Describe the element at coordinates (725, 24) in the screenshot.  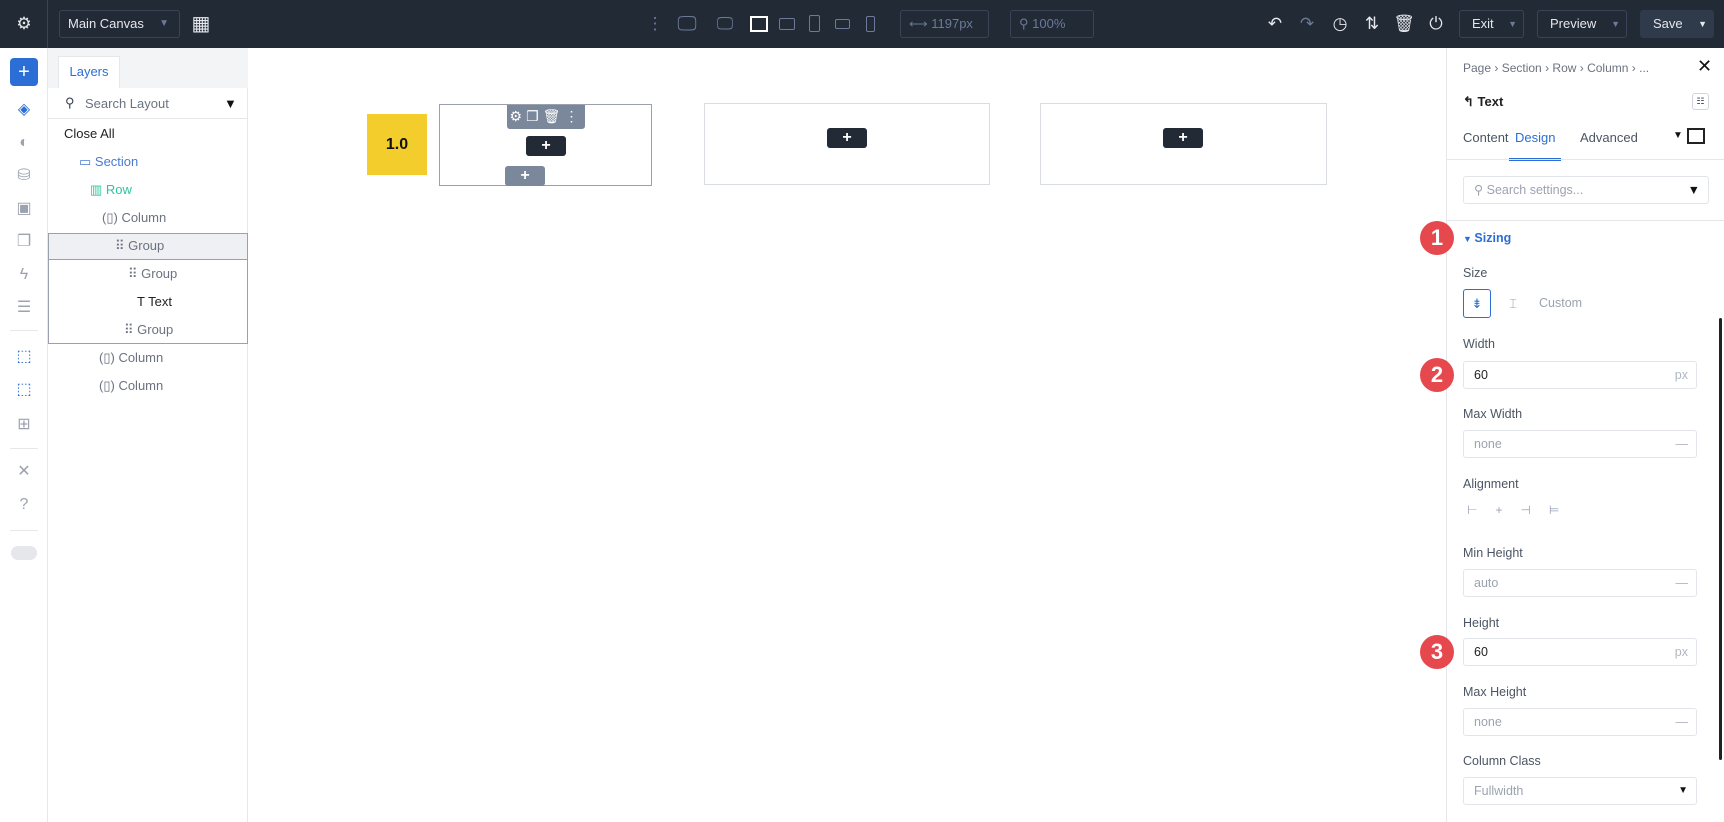
I see `desktop-icon: 🖵` at that location.